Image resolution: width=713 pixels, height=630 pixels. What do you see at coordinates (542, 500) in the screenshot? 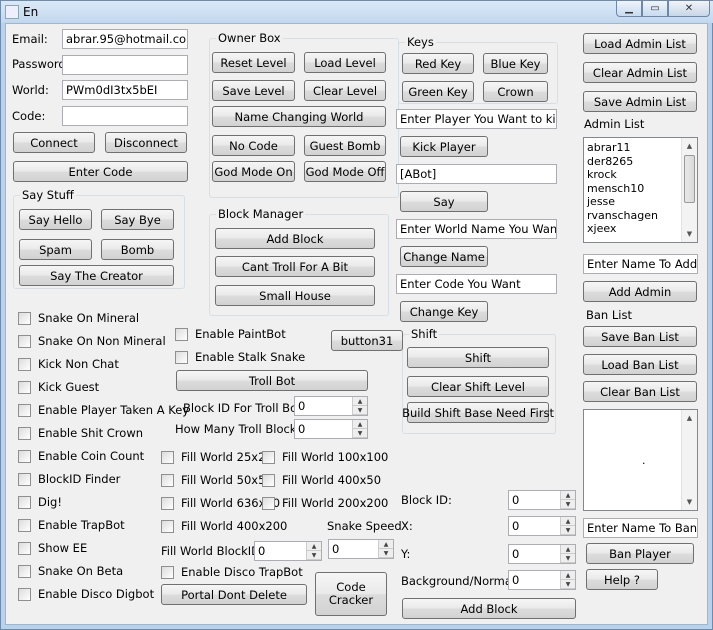
I see `block-id-stepper: 0 ▲ ▼` at bounding box center [542, 500].